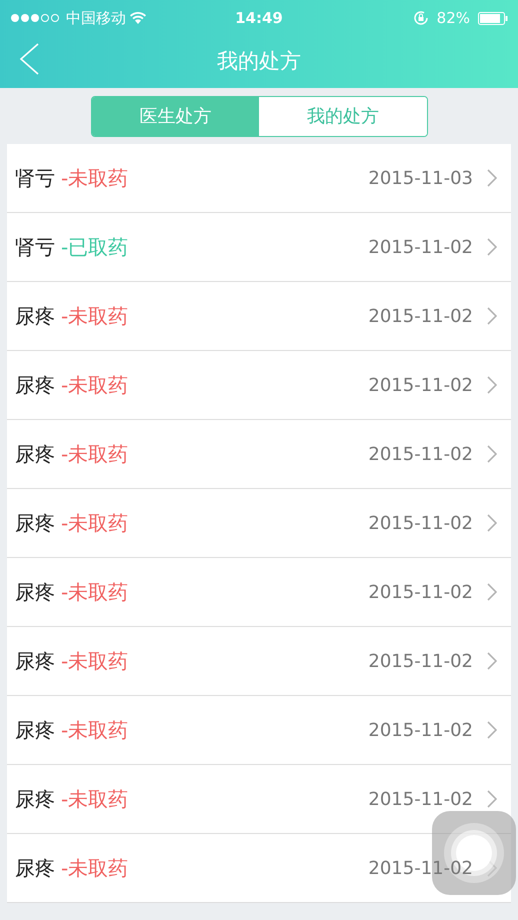 This screenshot has width=518, height=920. I want to click on carrier-name: 中国移动, so click(96, 18).